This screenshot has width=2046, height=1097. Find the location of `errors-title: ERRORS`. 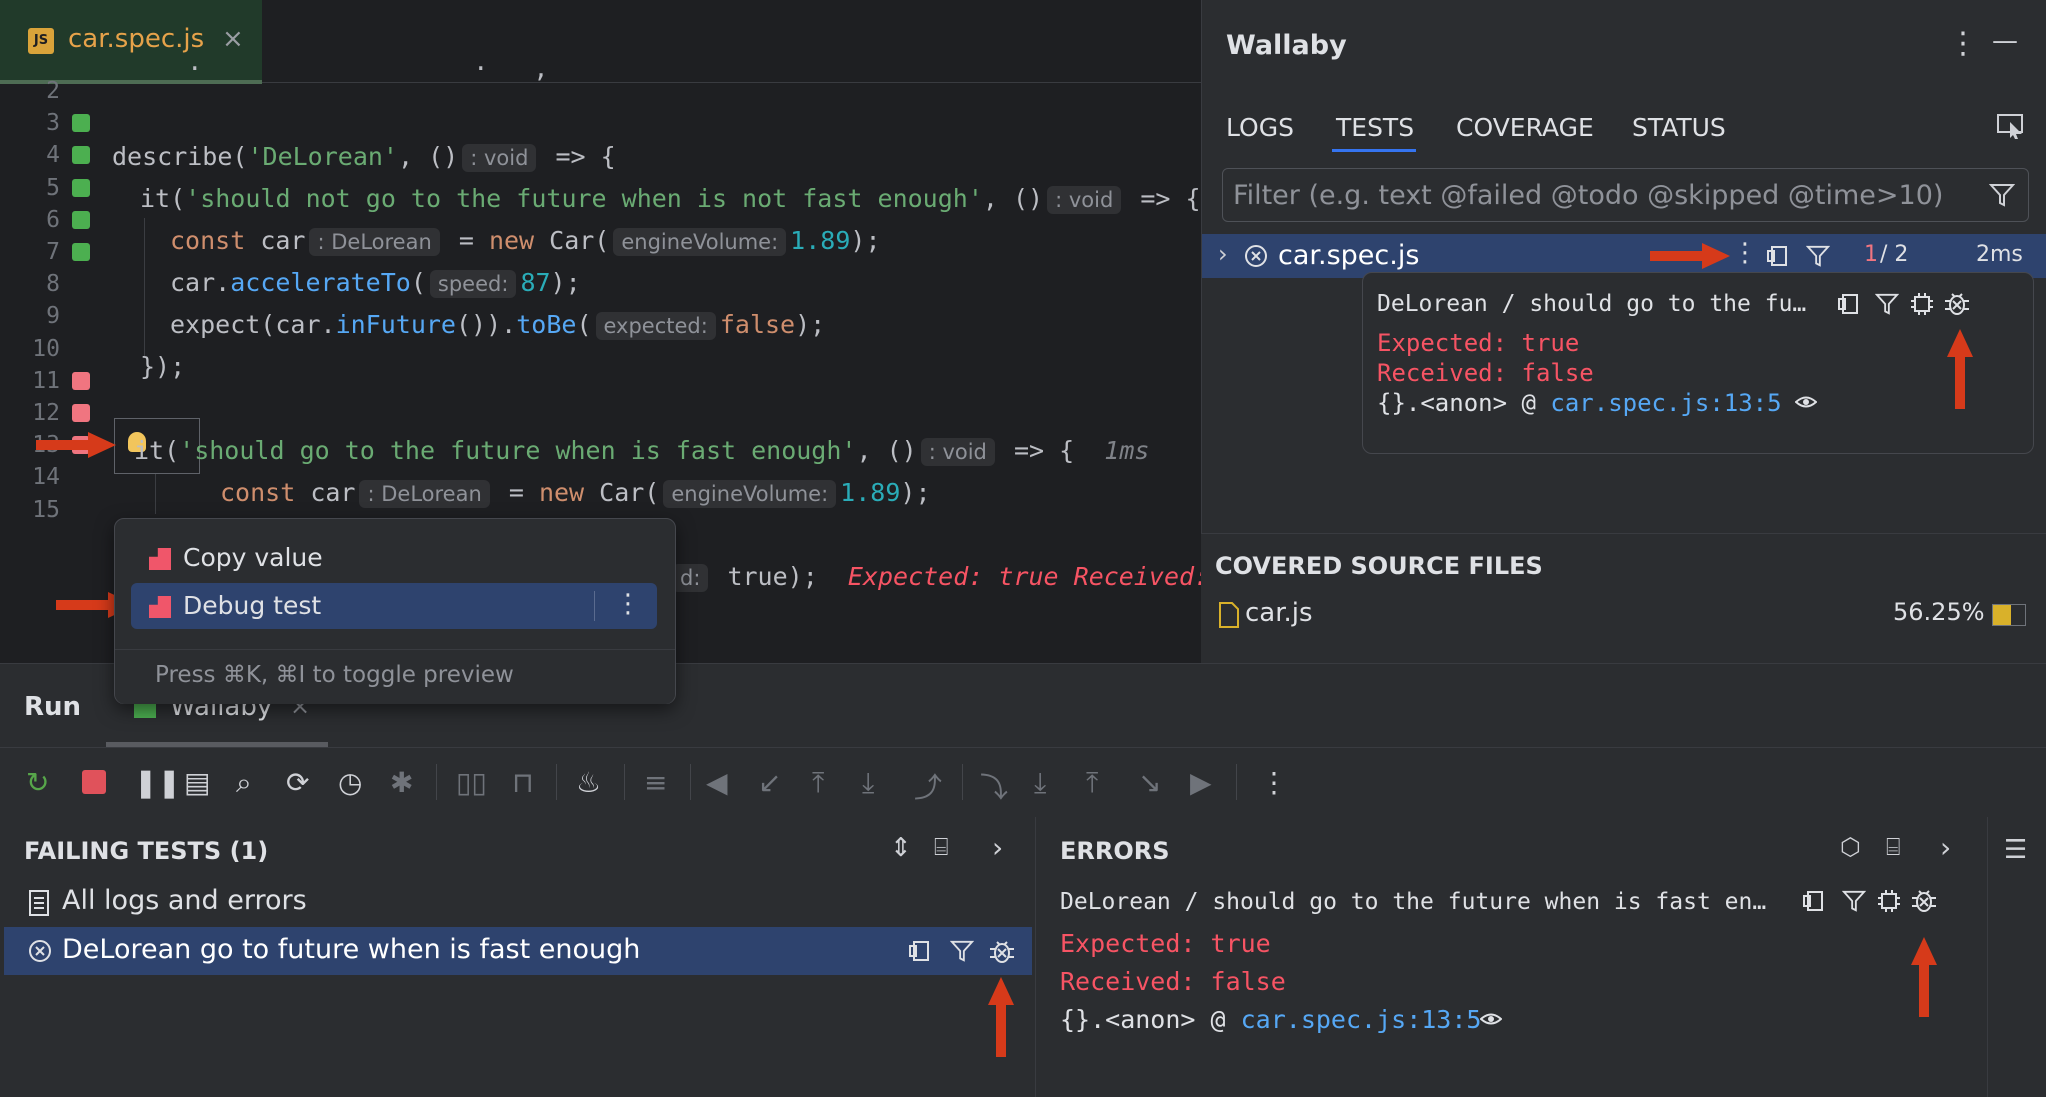

errors-title: ERRORS is located at coordinates (1115, 851).